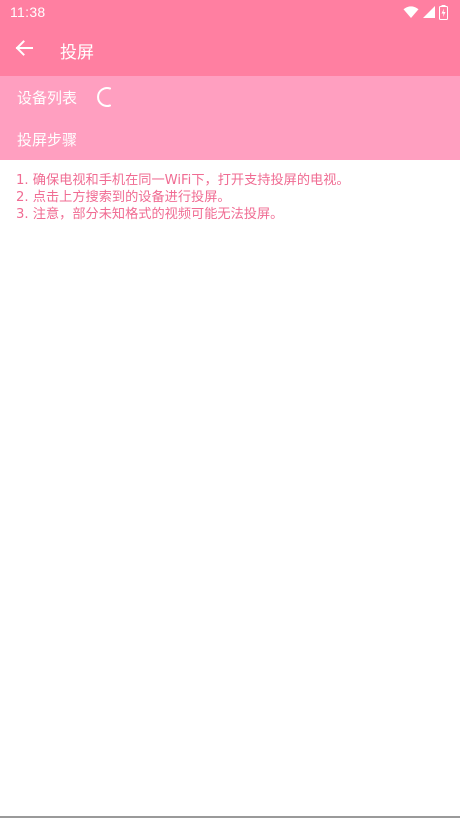 This screenshot has height=818, width=460. I want to click on cast-panel: 设备列表 投屏步骤, so click(230, 118).